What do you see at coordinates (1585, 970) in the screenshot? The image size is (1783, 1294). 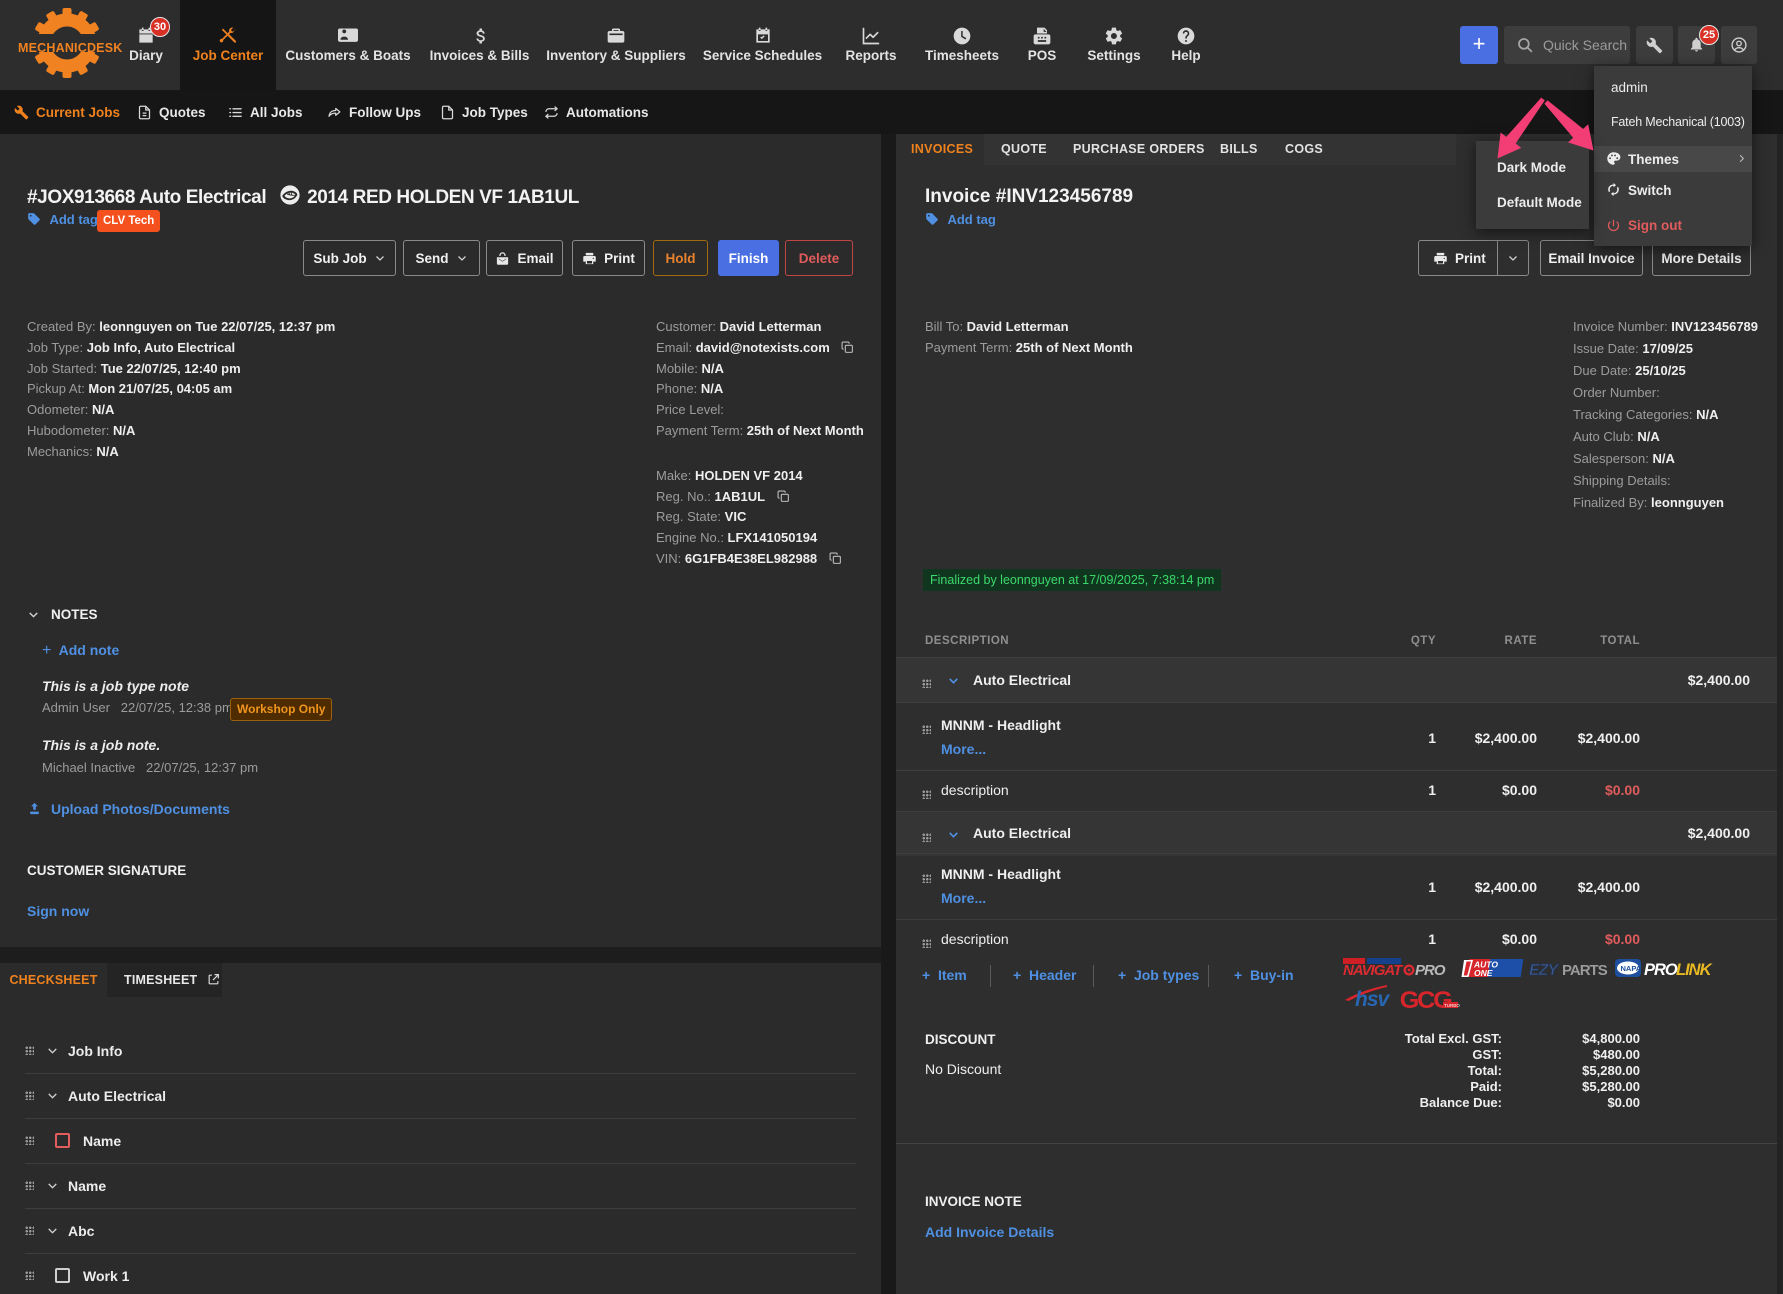 I see `svg-text: PARTS` at bounding box center [1585, 970].